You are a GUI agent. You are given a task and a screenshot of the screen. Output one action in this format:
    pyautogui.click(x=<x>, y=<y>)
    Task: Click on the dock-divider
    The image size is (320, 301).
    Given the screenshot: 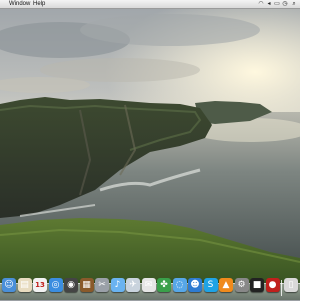 What is the action you would take?
    pyautogui.click(x=281, y=288)
    